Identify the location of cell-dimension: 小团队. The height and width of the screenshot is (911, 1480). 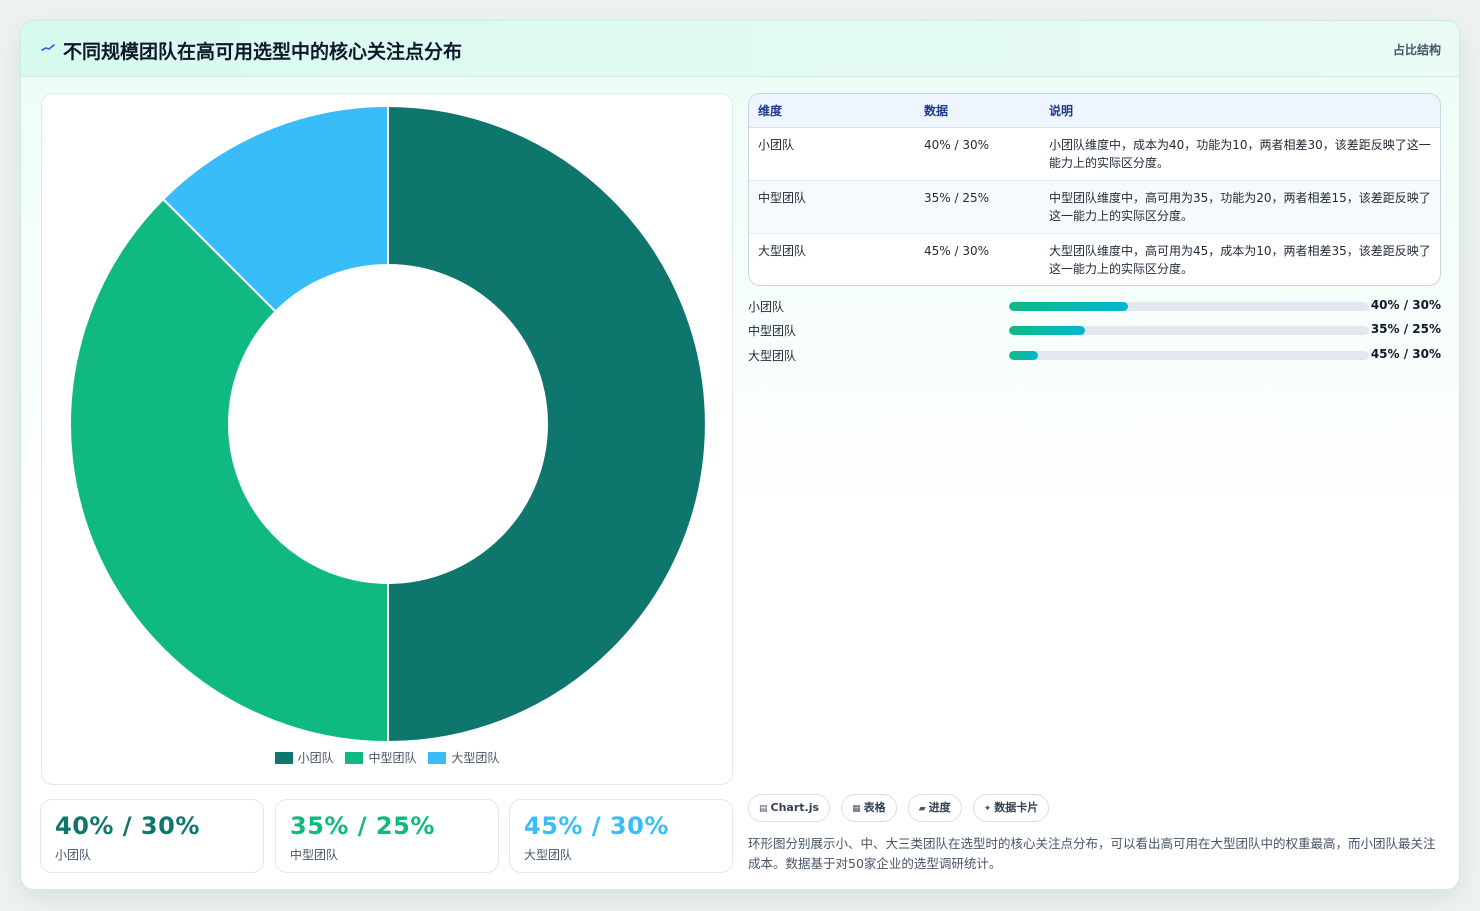
(832, 154).